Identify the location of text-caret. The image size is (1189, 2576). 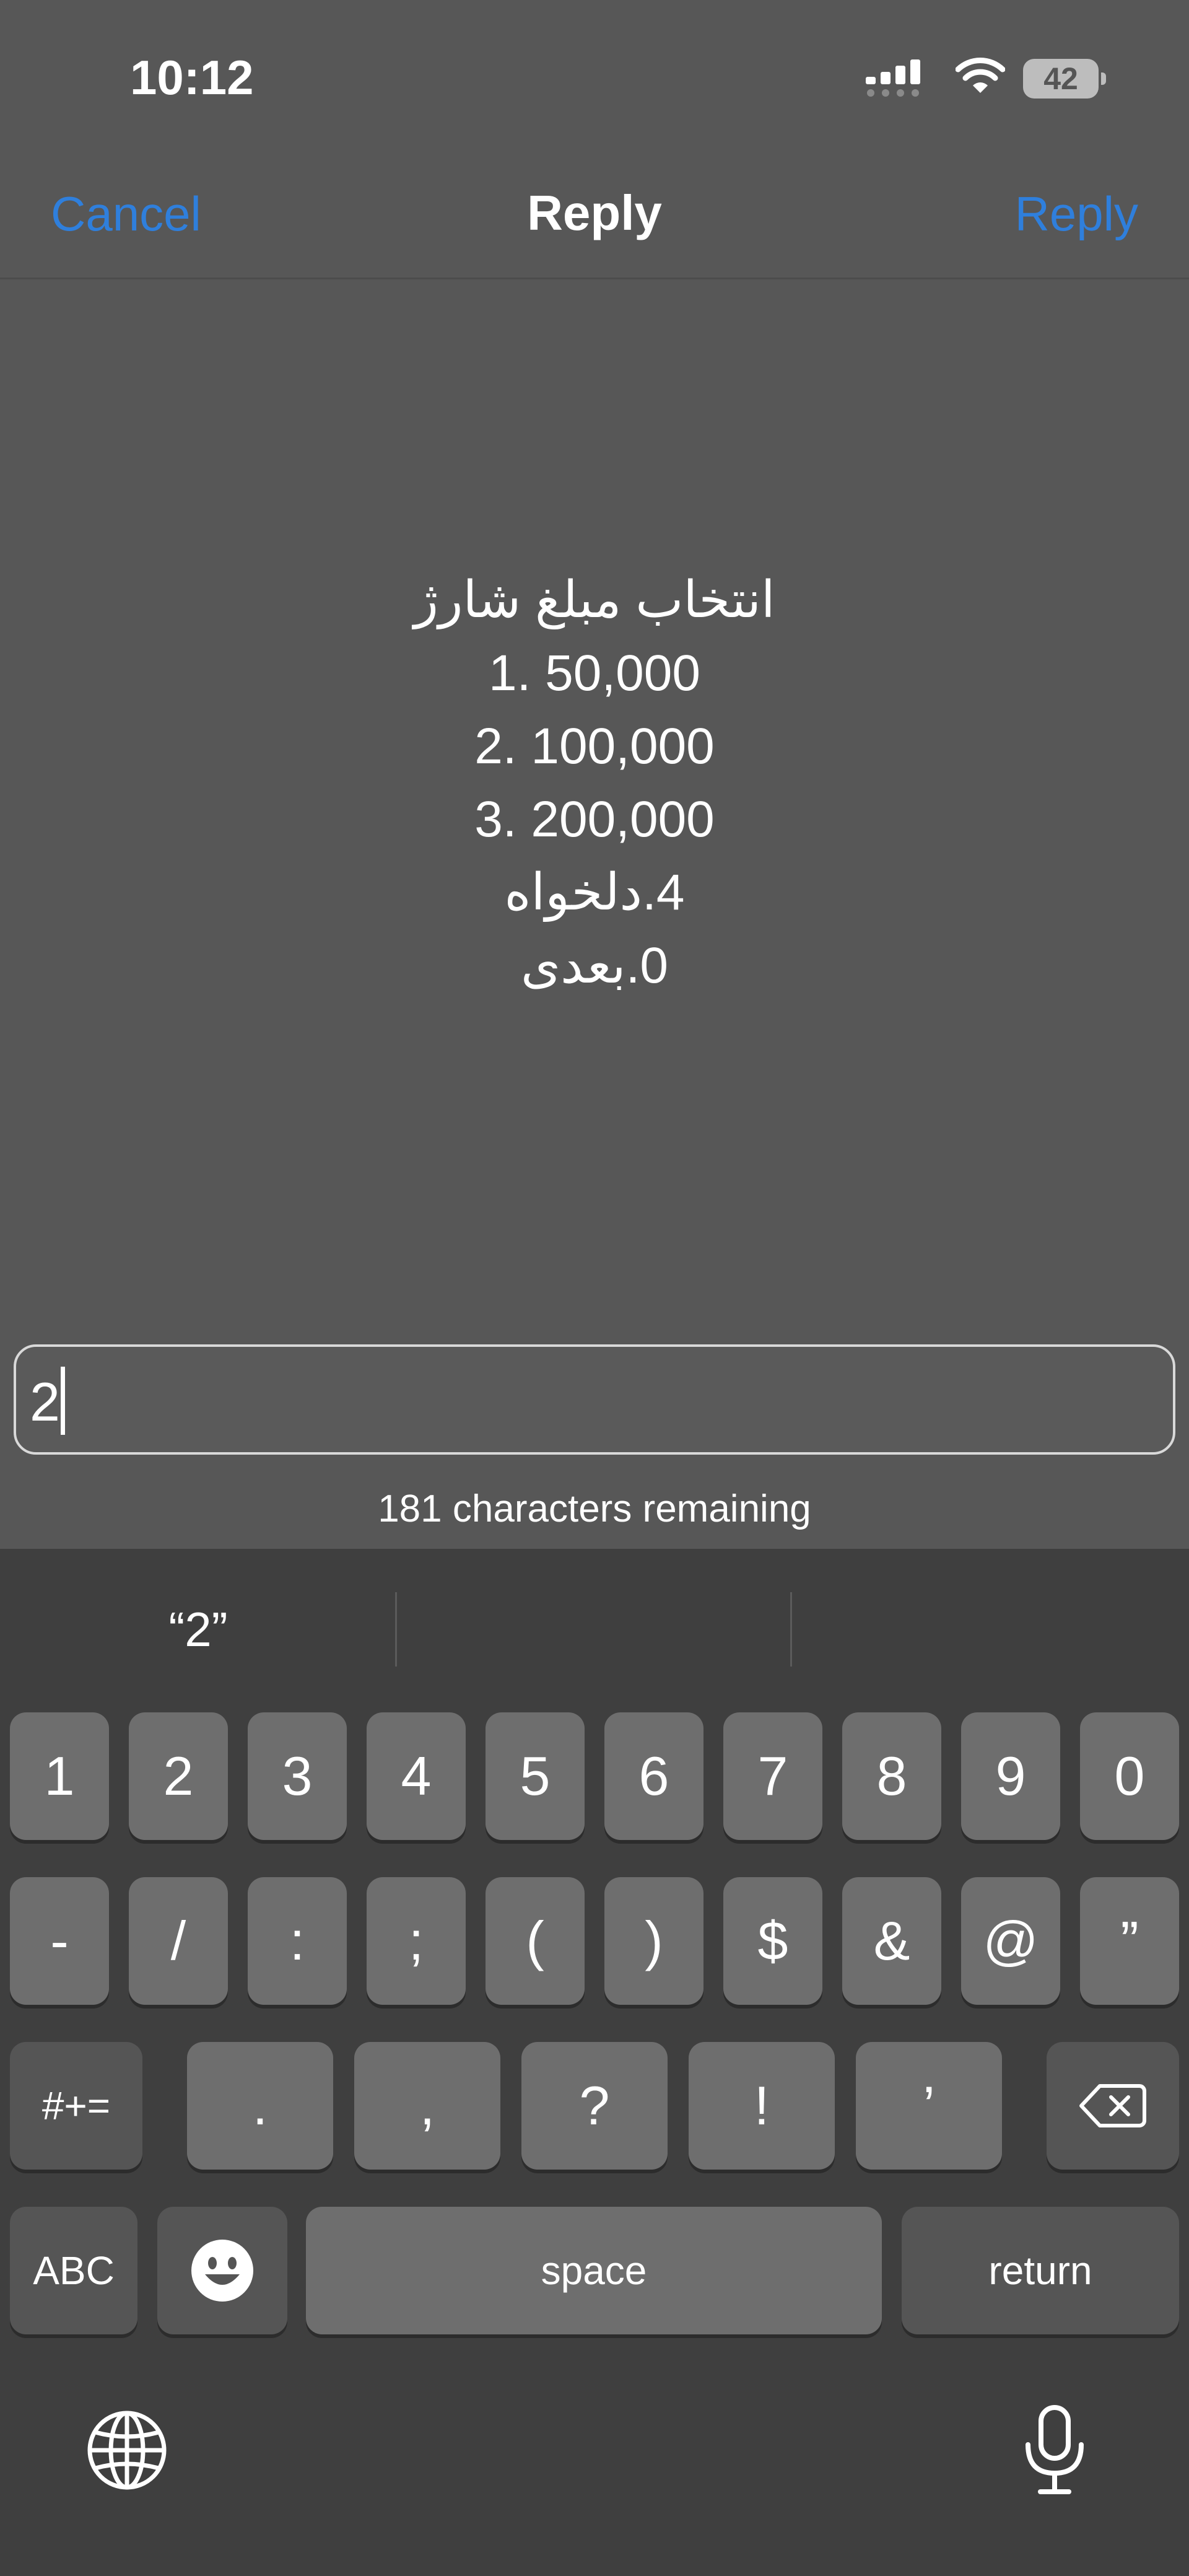
(63, 1401).